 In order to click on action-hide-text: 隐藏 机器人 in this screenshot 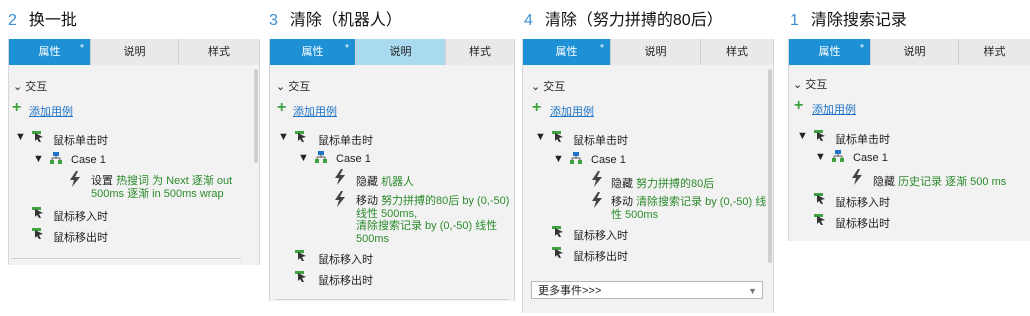, I will do `click(385, 181)`.